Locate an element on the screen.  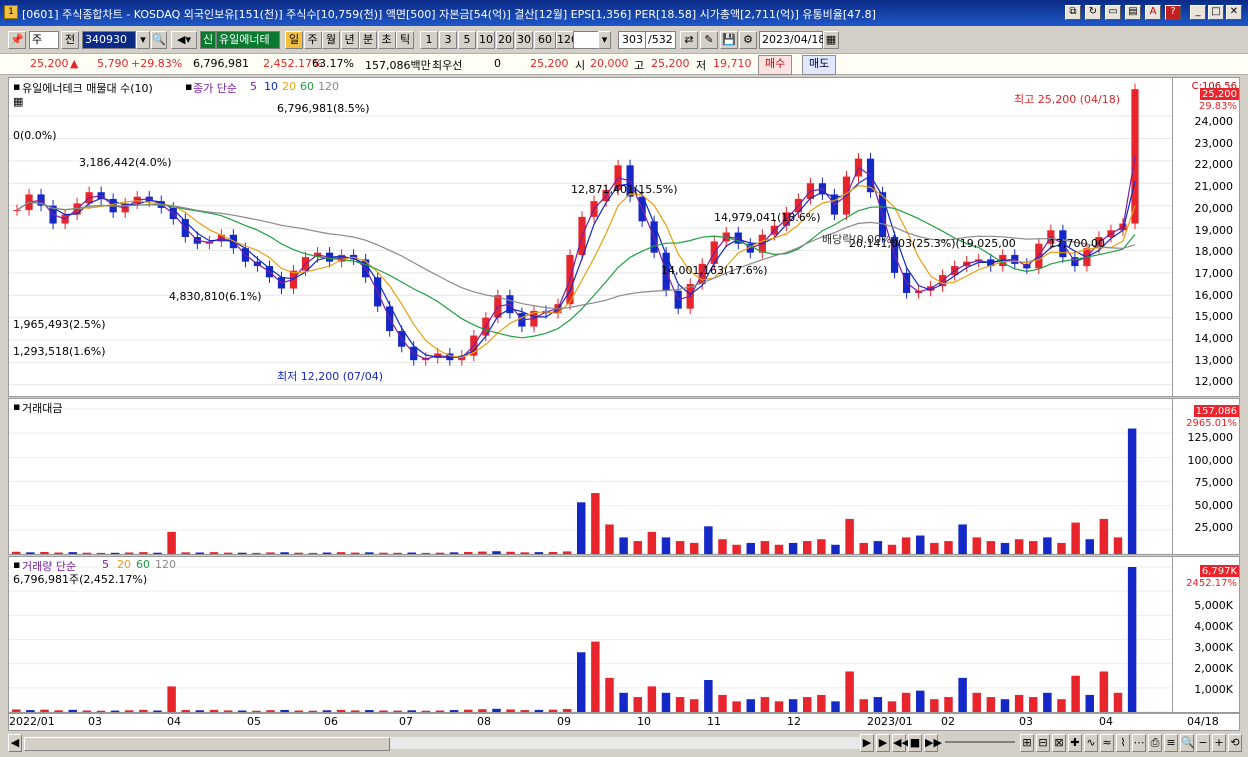
help-icon: ? is located at coordinates (1173, 12).